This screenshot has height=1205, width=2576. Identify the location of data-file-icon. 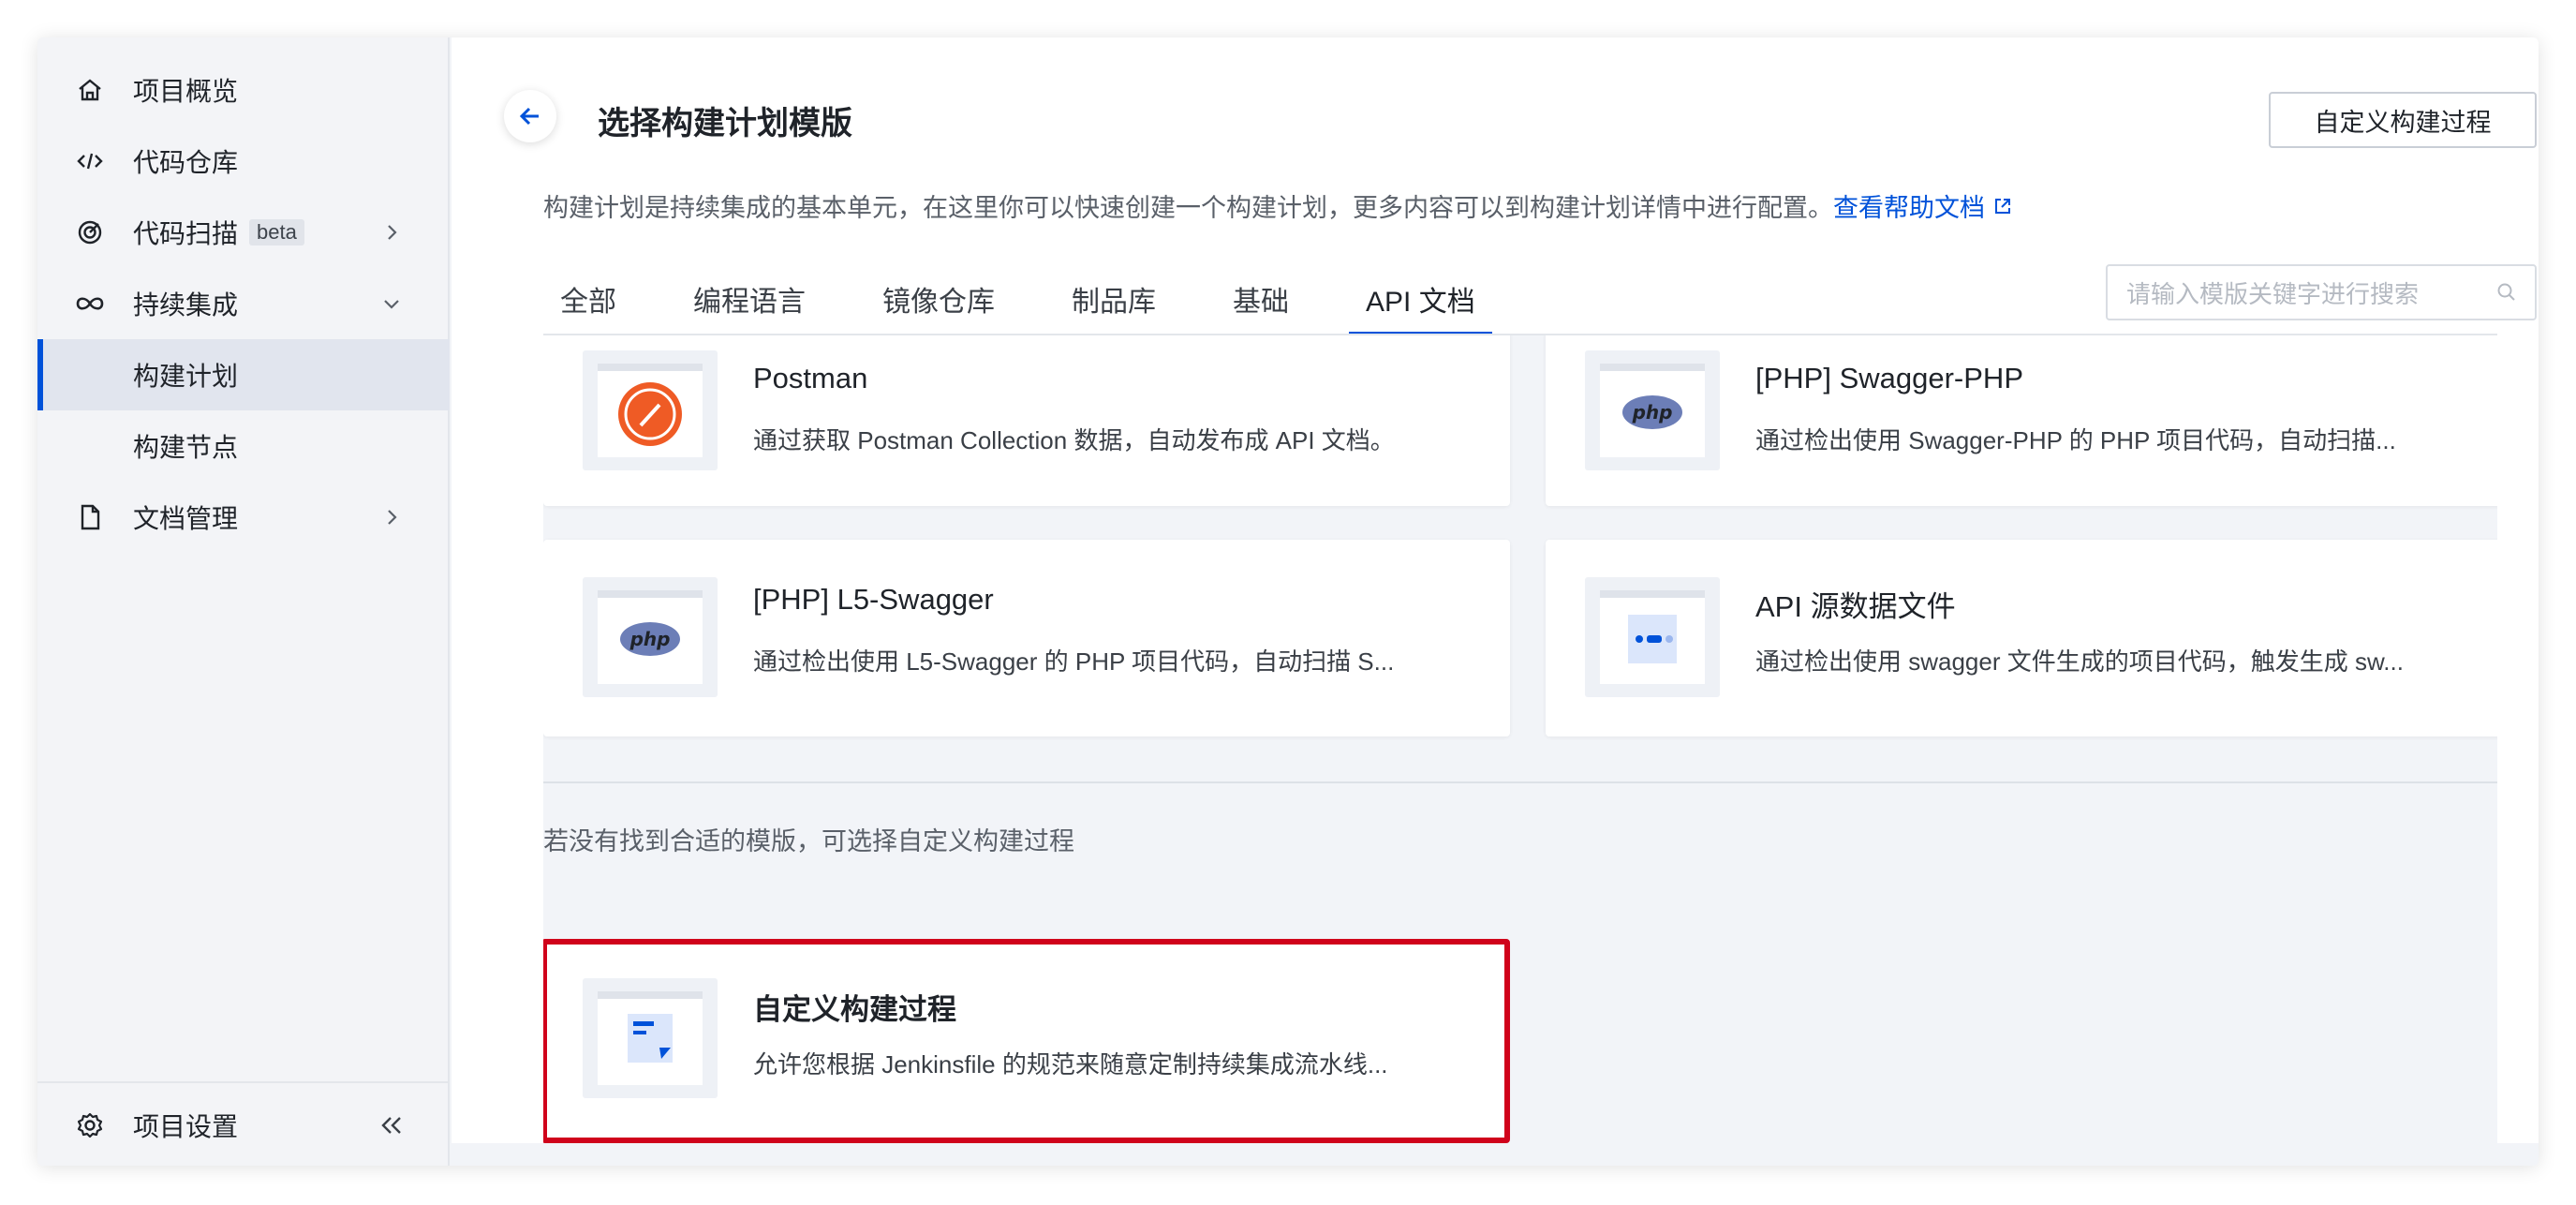
(1652, 637).